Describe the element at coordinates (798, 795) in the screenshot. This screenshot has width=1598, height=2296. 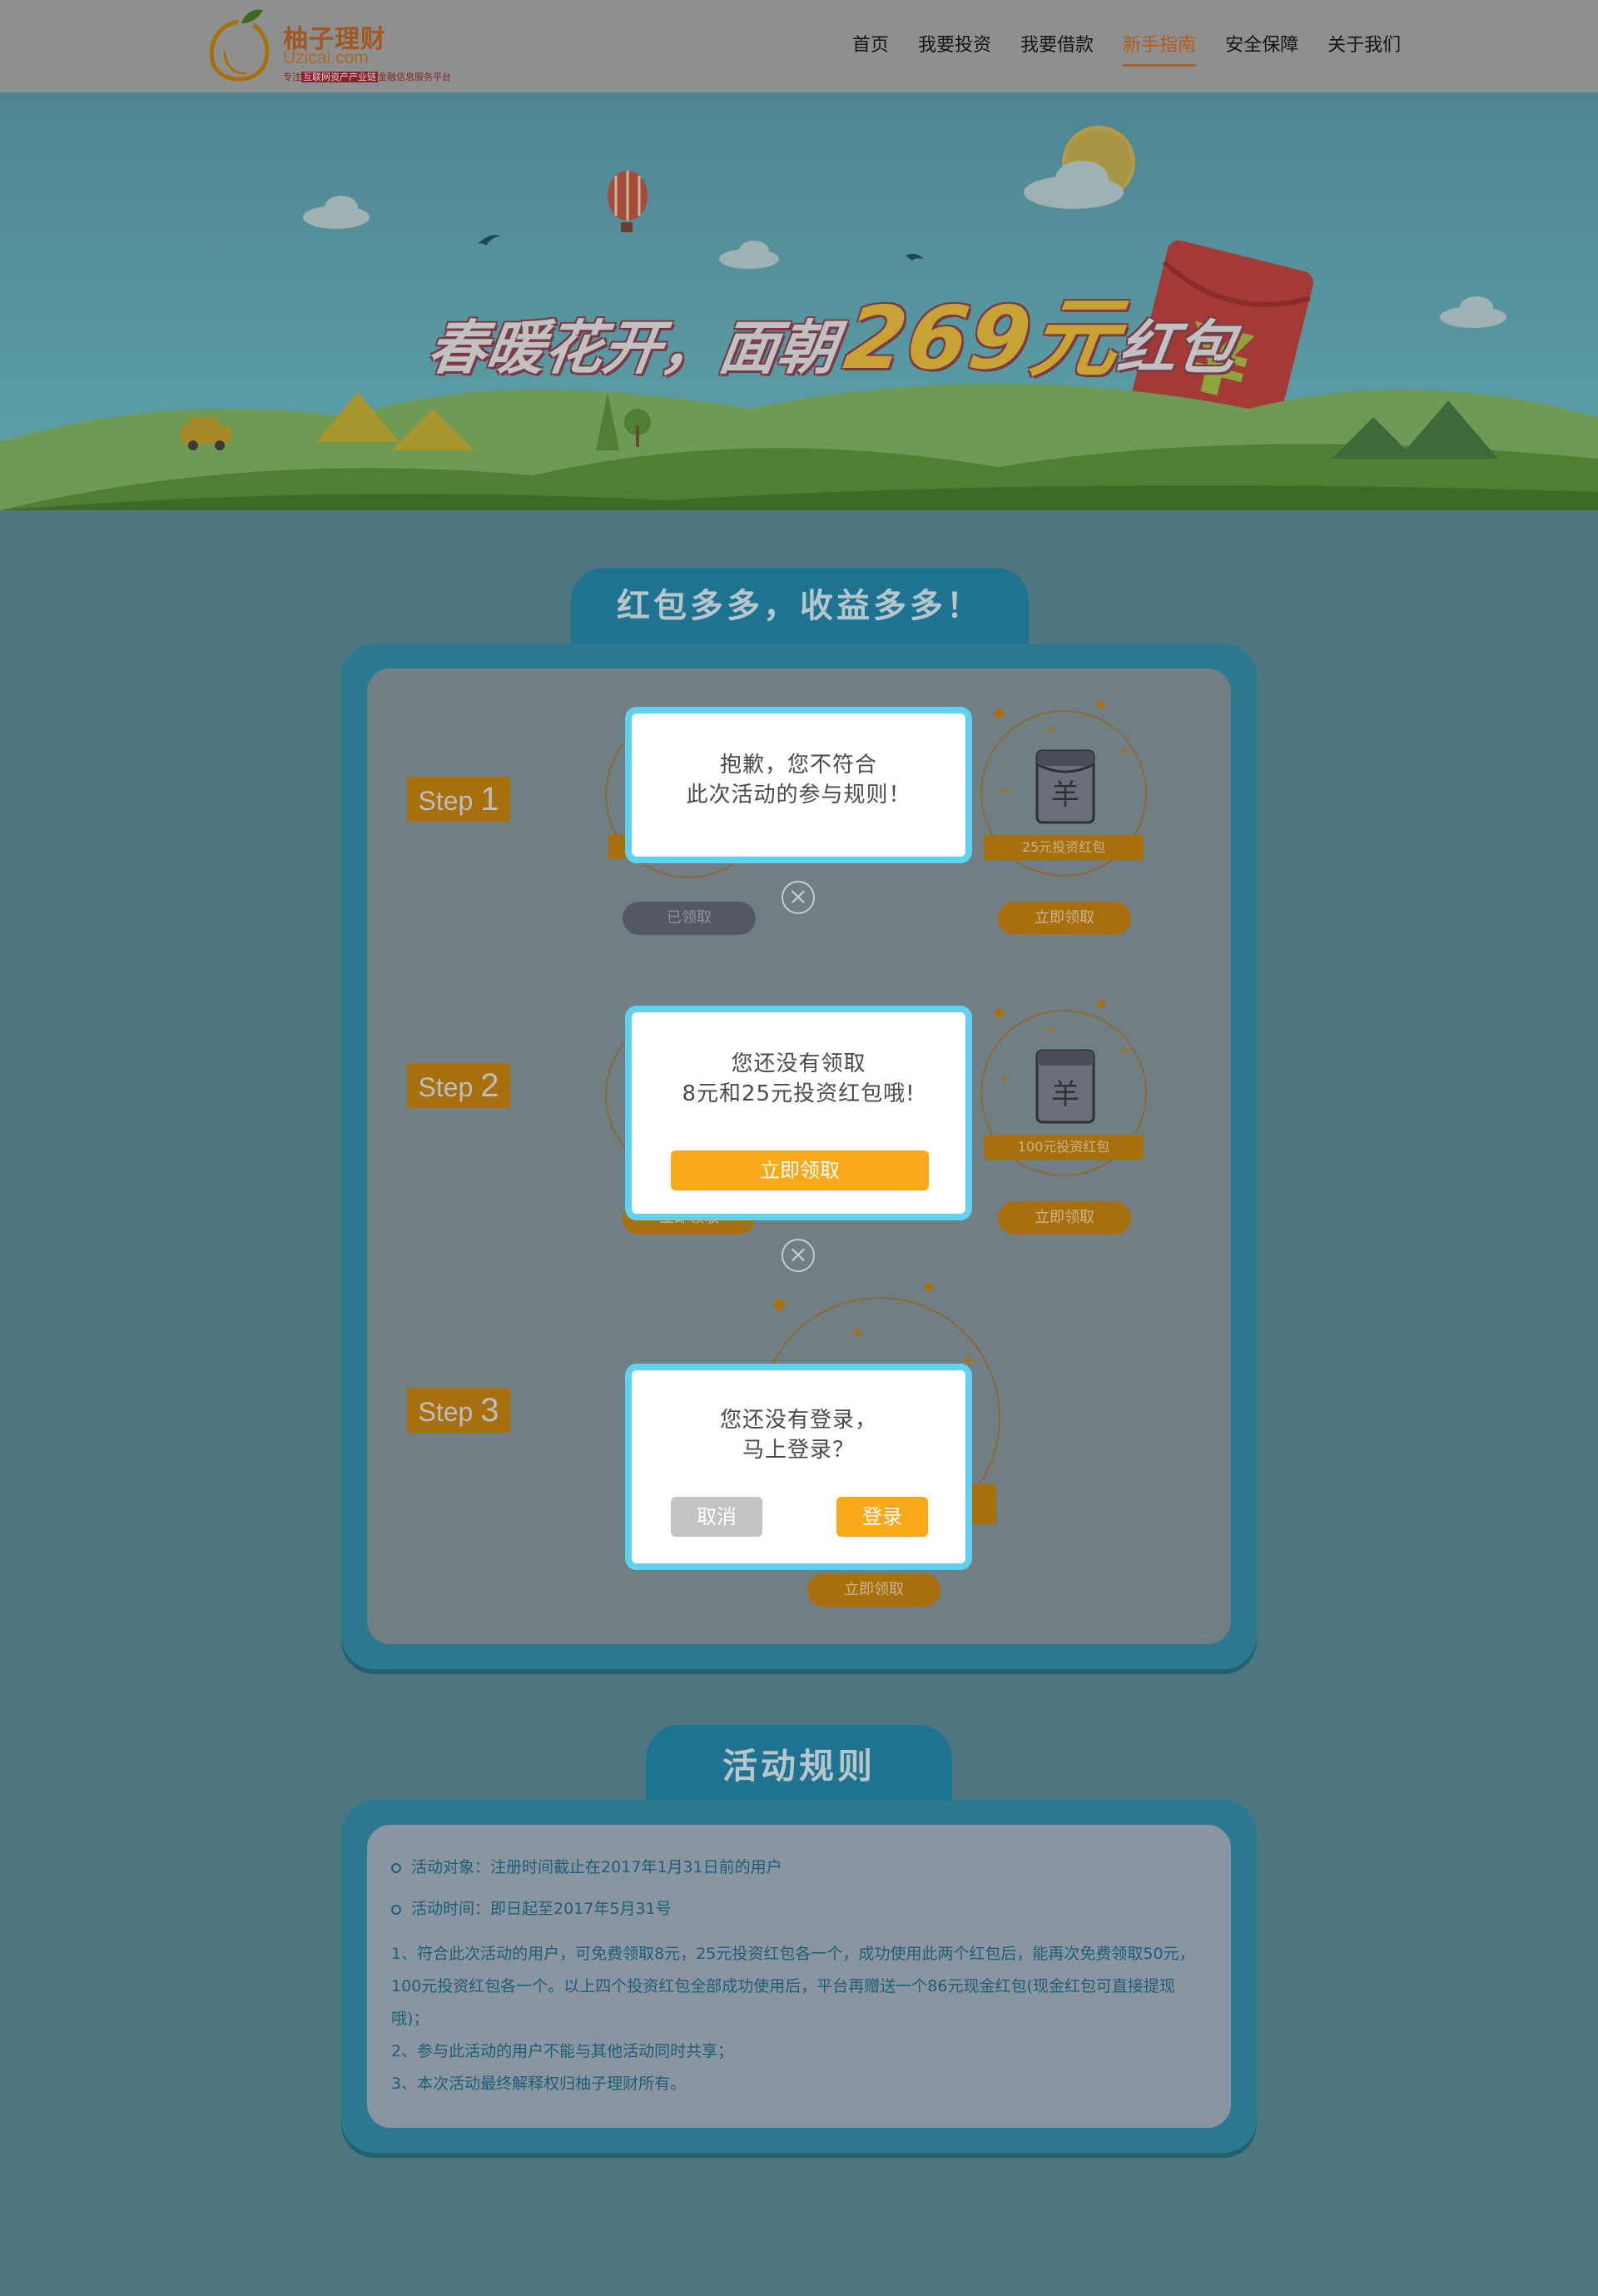
I see `dialog-1-line-2: 此次活动的参与规则！` at that location.